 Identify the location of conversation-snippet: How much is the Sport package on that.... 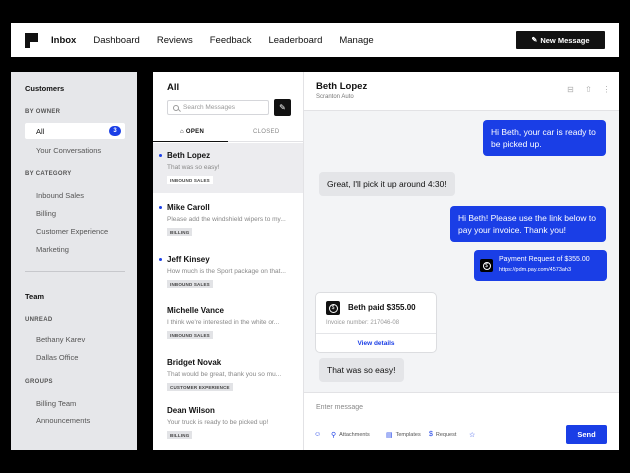
(226, 271).